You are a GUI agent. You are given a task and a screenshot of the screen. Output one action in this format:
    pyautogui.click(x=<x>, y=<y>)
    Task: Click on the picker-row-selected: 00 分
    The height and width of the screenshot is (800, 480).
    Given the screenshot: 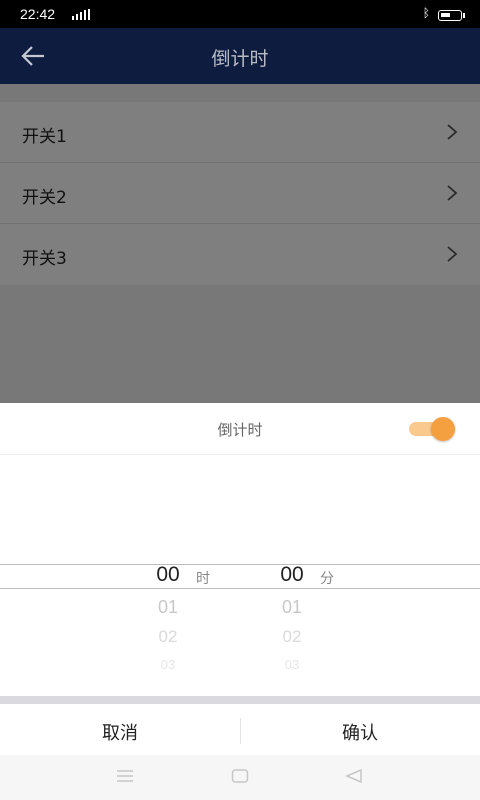 What is the action you would take?
    pyautogui.click(x=320, y=577)
    